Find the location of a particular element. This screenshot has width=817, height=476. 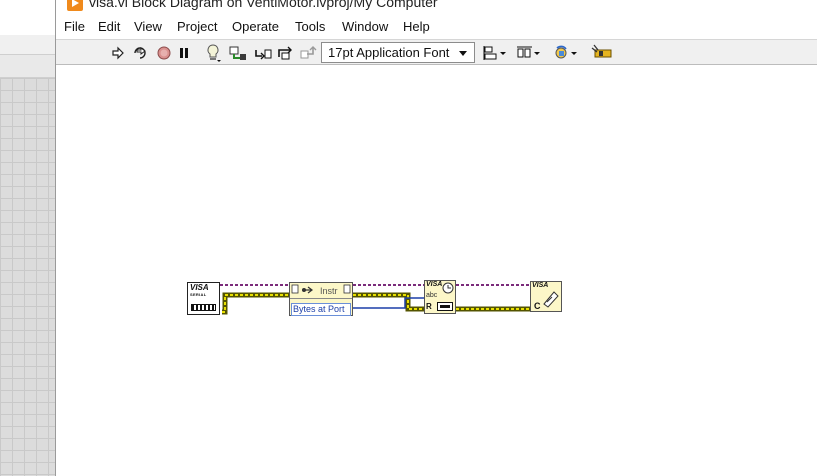

step-out-icon is located at coordinates (308, 52).